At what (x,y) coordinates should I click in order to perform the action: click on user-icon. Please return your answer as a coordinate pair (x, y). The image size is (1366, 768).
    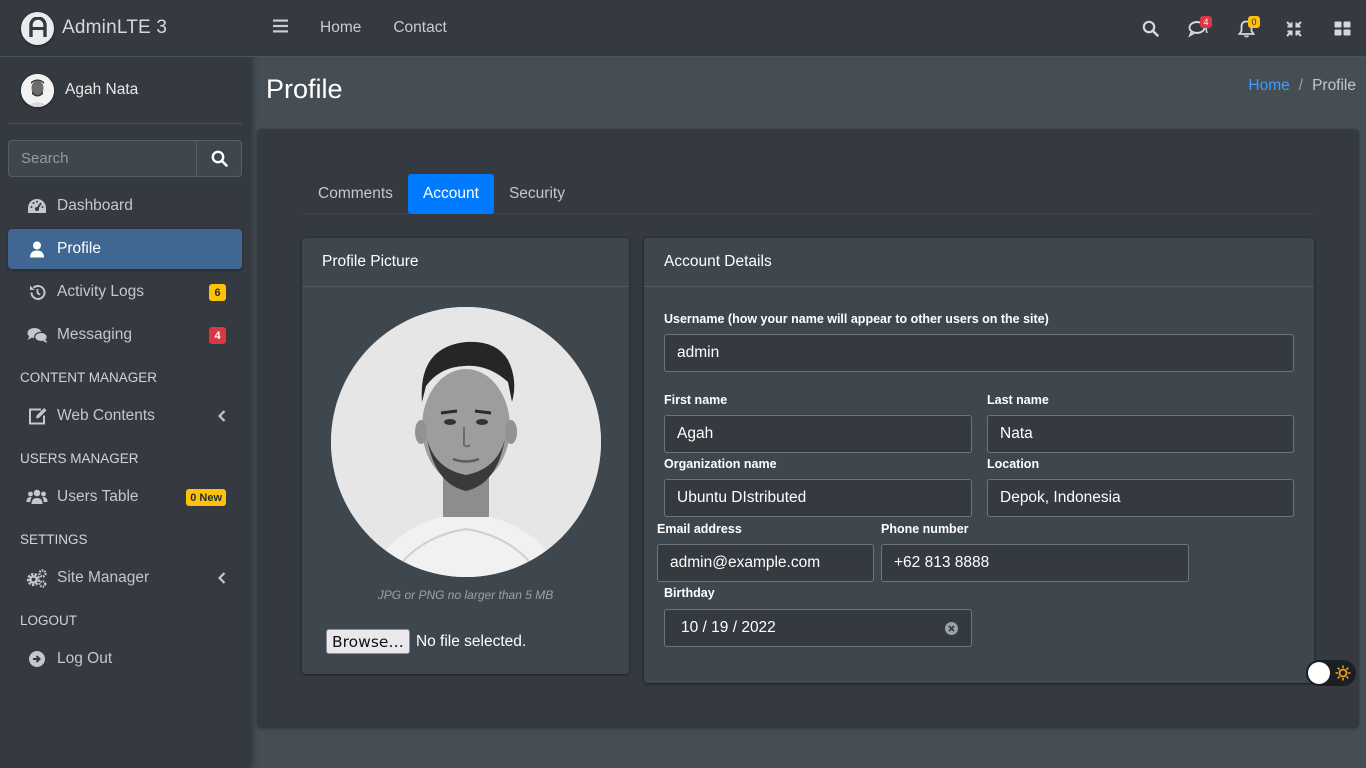
    Looking at the image, I should click on (37, 249).